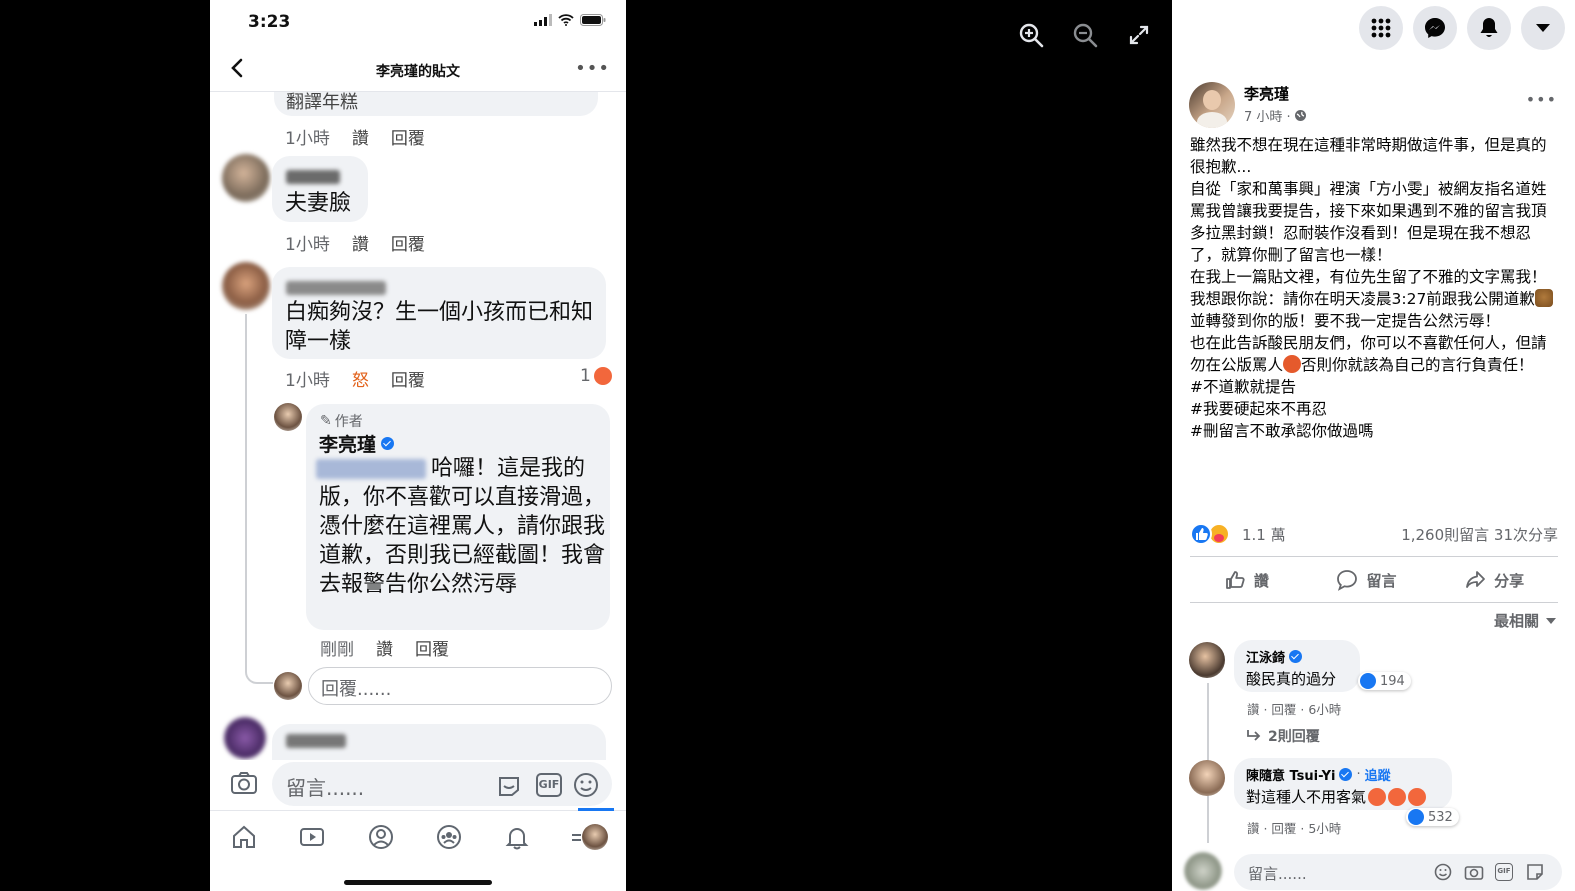 The width and height of the screenshot is (1575, 891). I want to click on hamburger-icon, so click(576, 834).